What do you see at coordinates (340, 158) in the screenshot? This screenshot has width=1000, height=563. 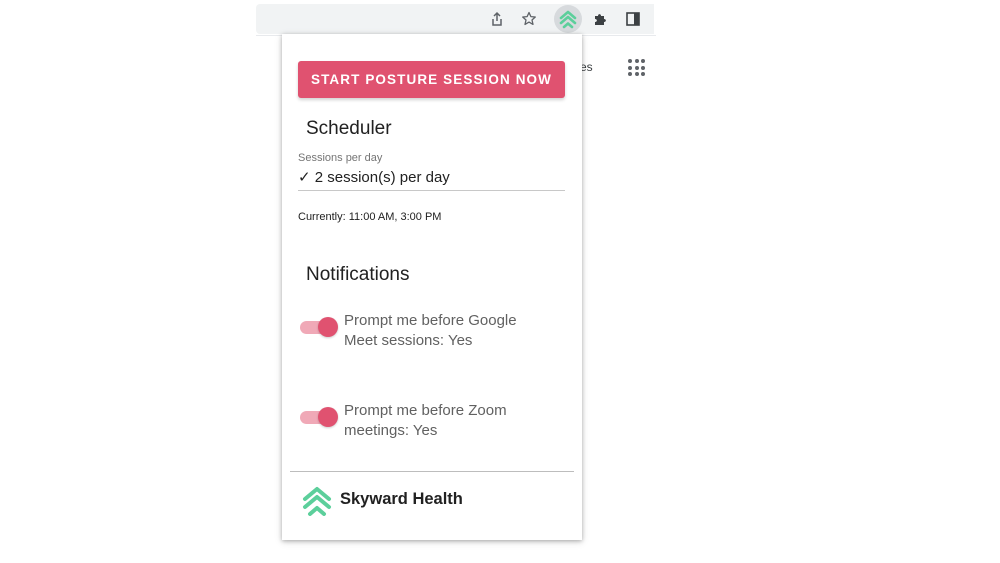 I see `sessions-per-day-label: Sessions per day` at bounding box center [340, 158].